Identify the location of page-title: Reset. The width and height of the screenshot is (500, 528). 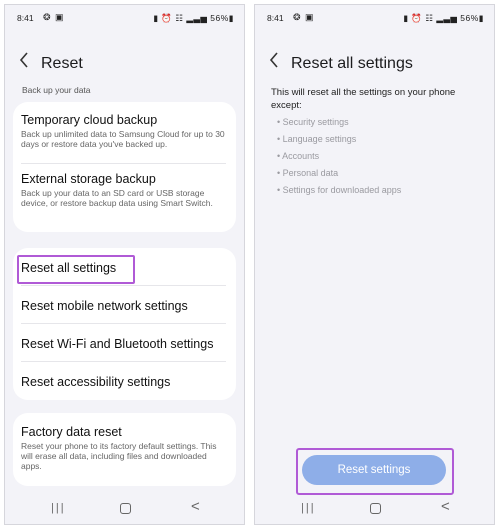
(62, 63).